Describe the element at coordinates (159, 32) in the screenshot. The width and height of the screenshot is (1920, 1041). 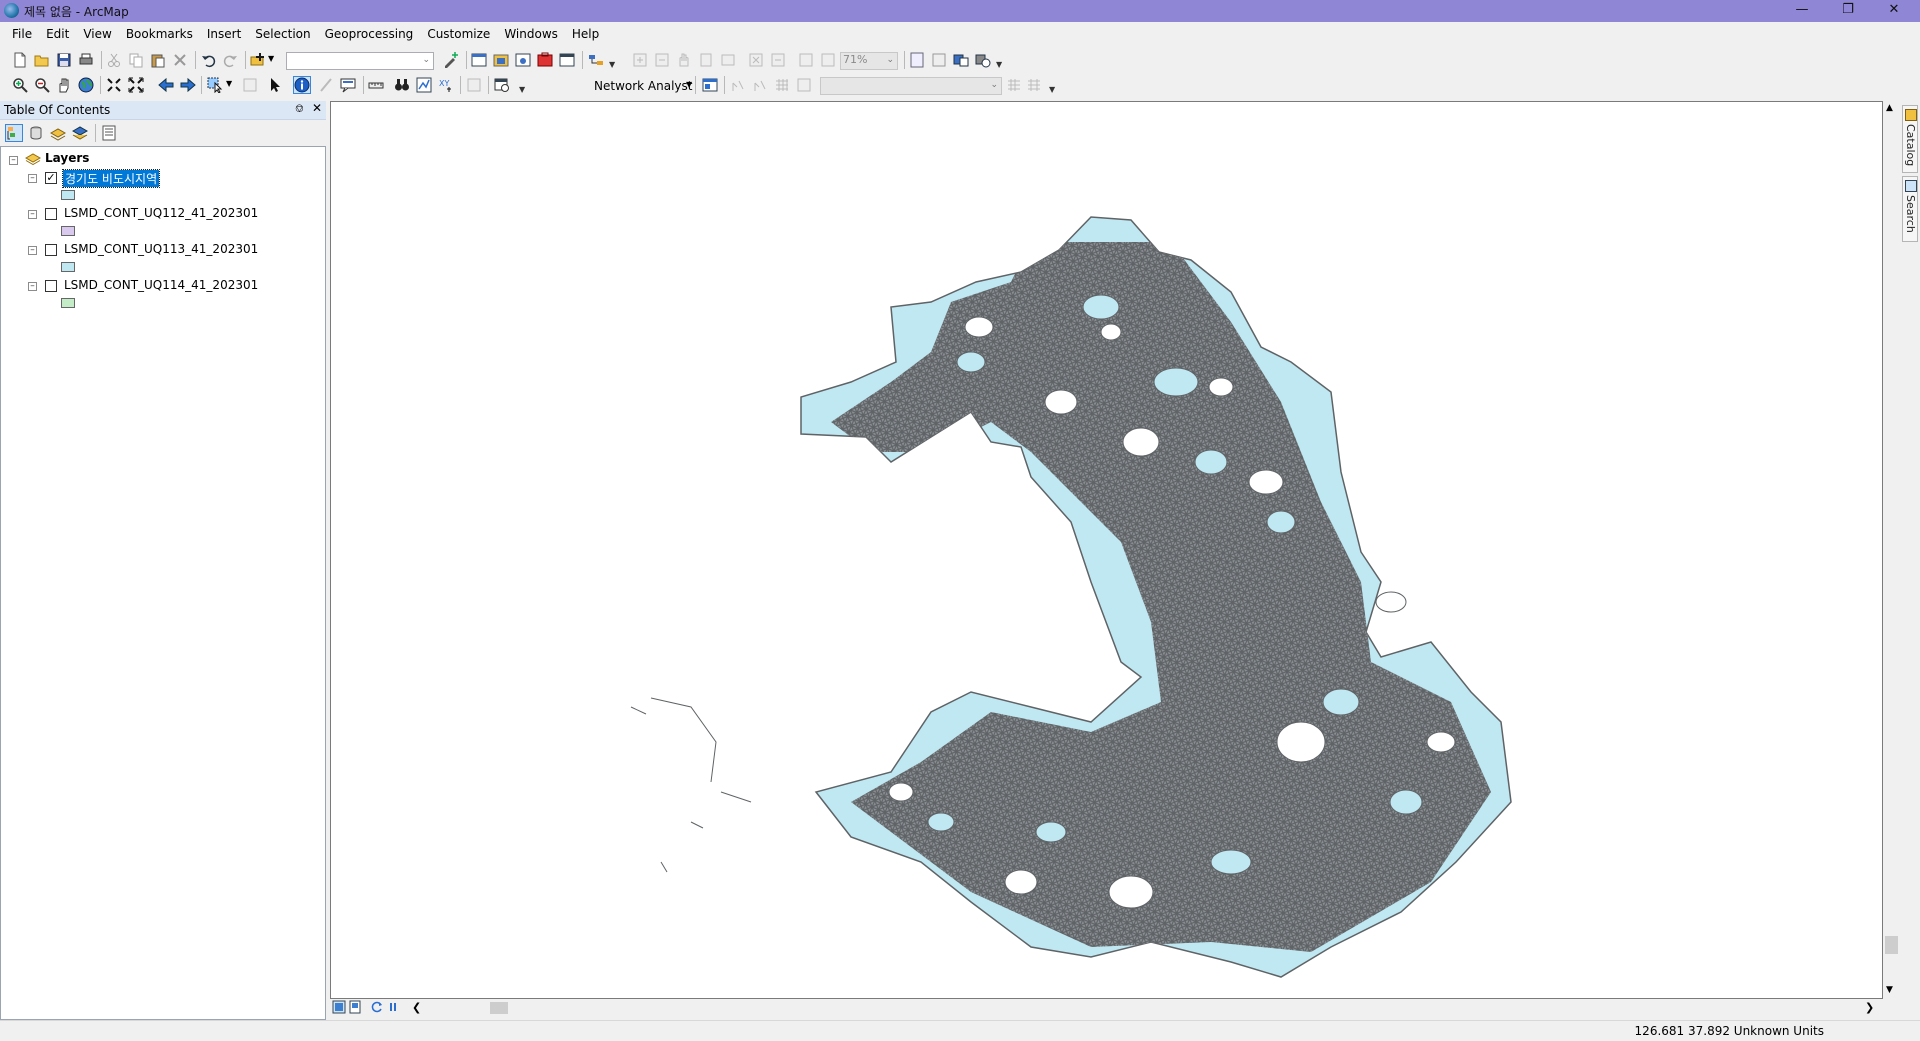
I see `menu-bookmarks: Bookmarks` at that location.